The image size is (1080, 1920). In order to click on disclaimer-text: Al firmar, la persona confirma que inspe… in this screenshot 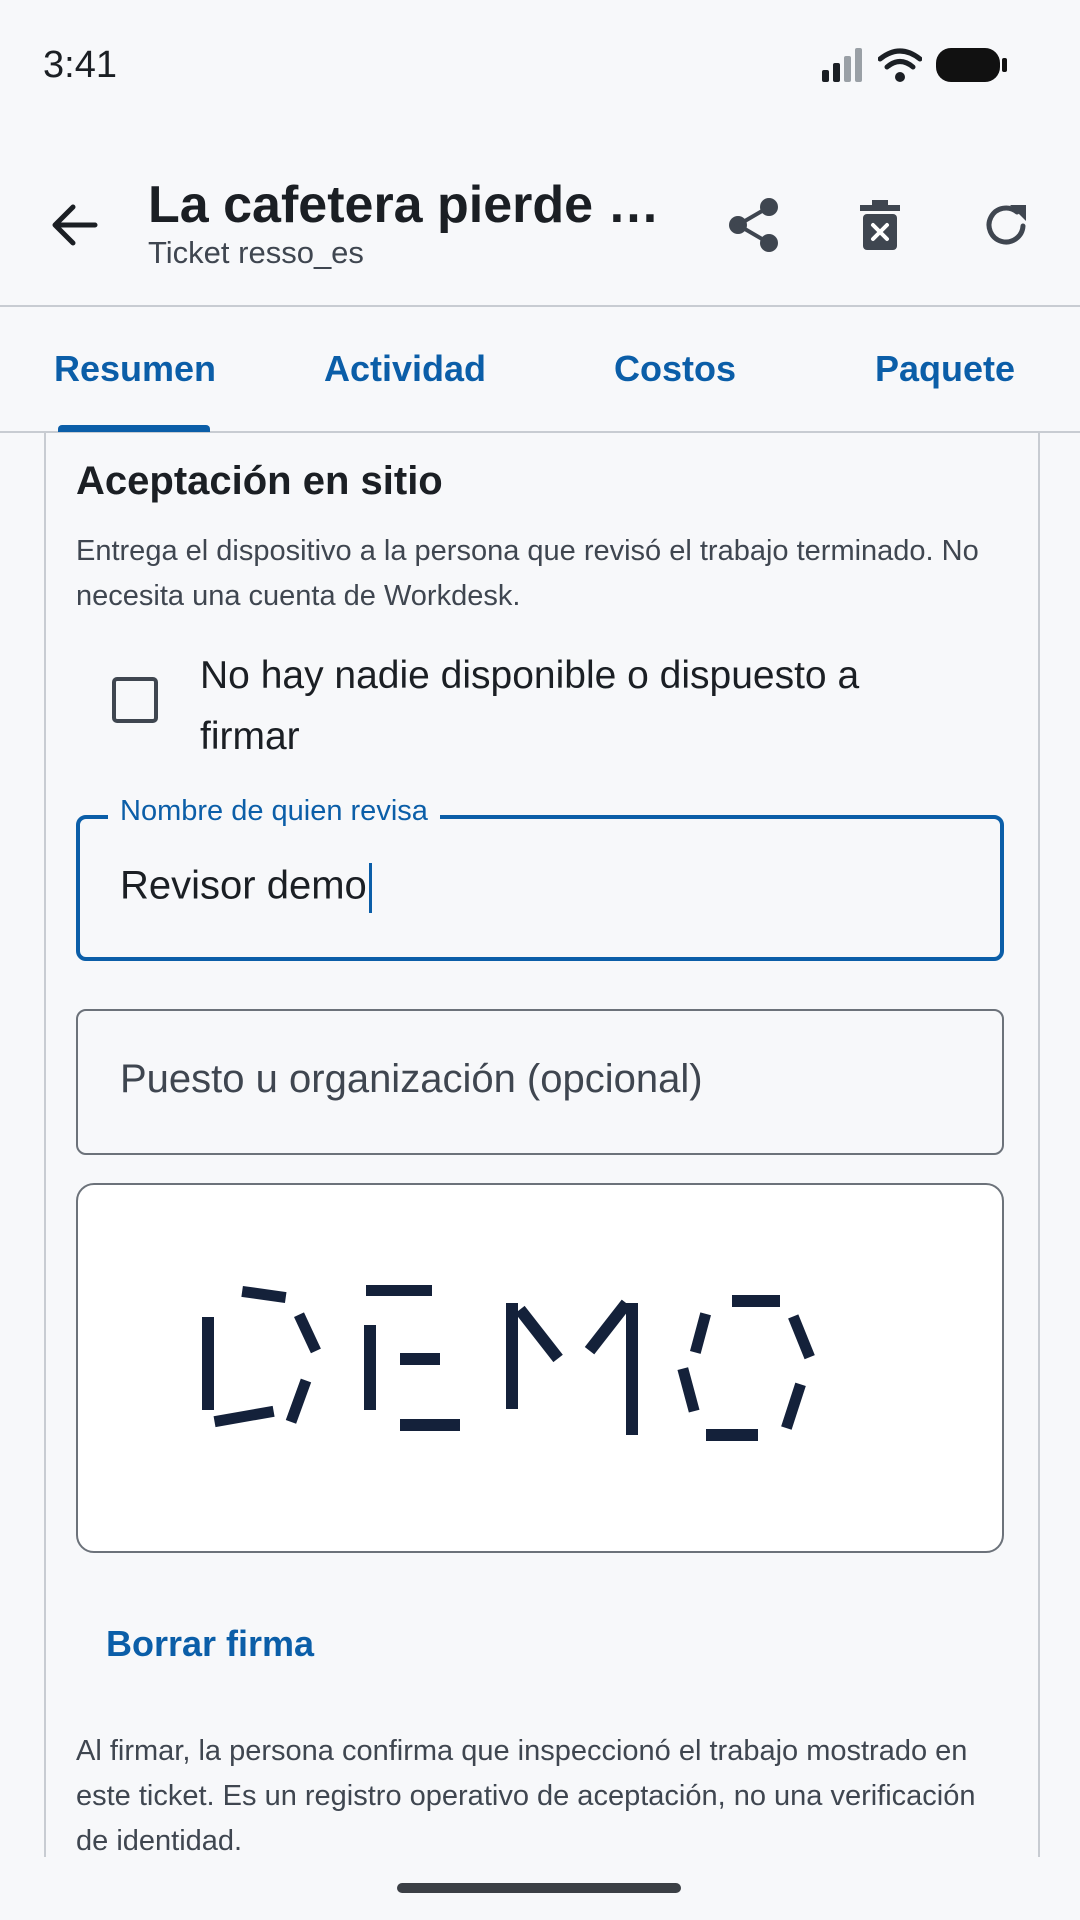, I will do `click(526, 1796)`.